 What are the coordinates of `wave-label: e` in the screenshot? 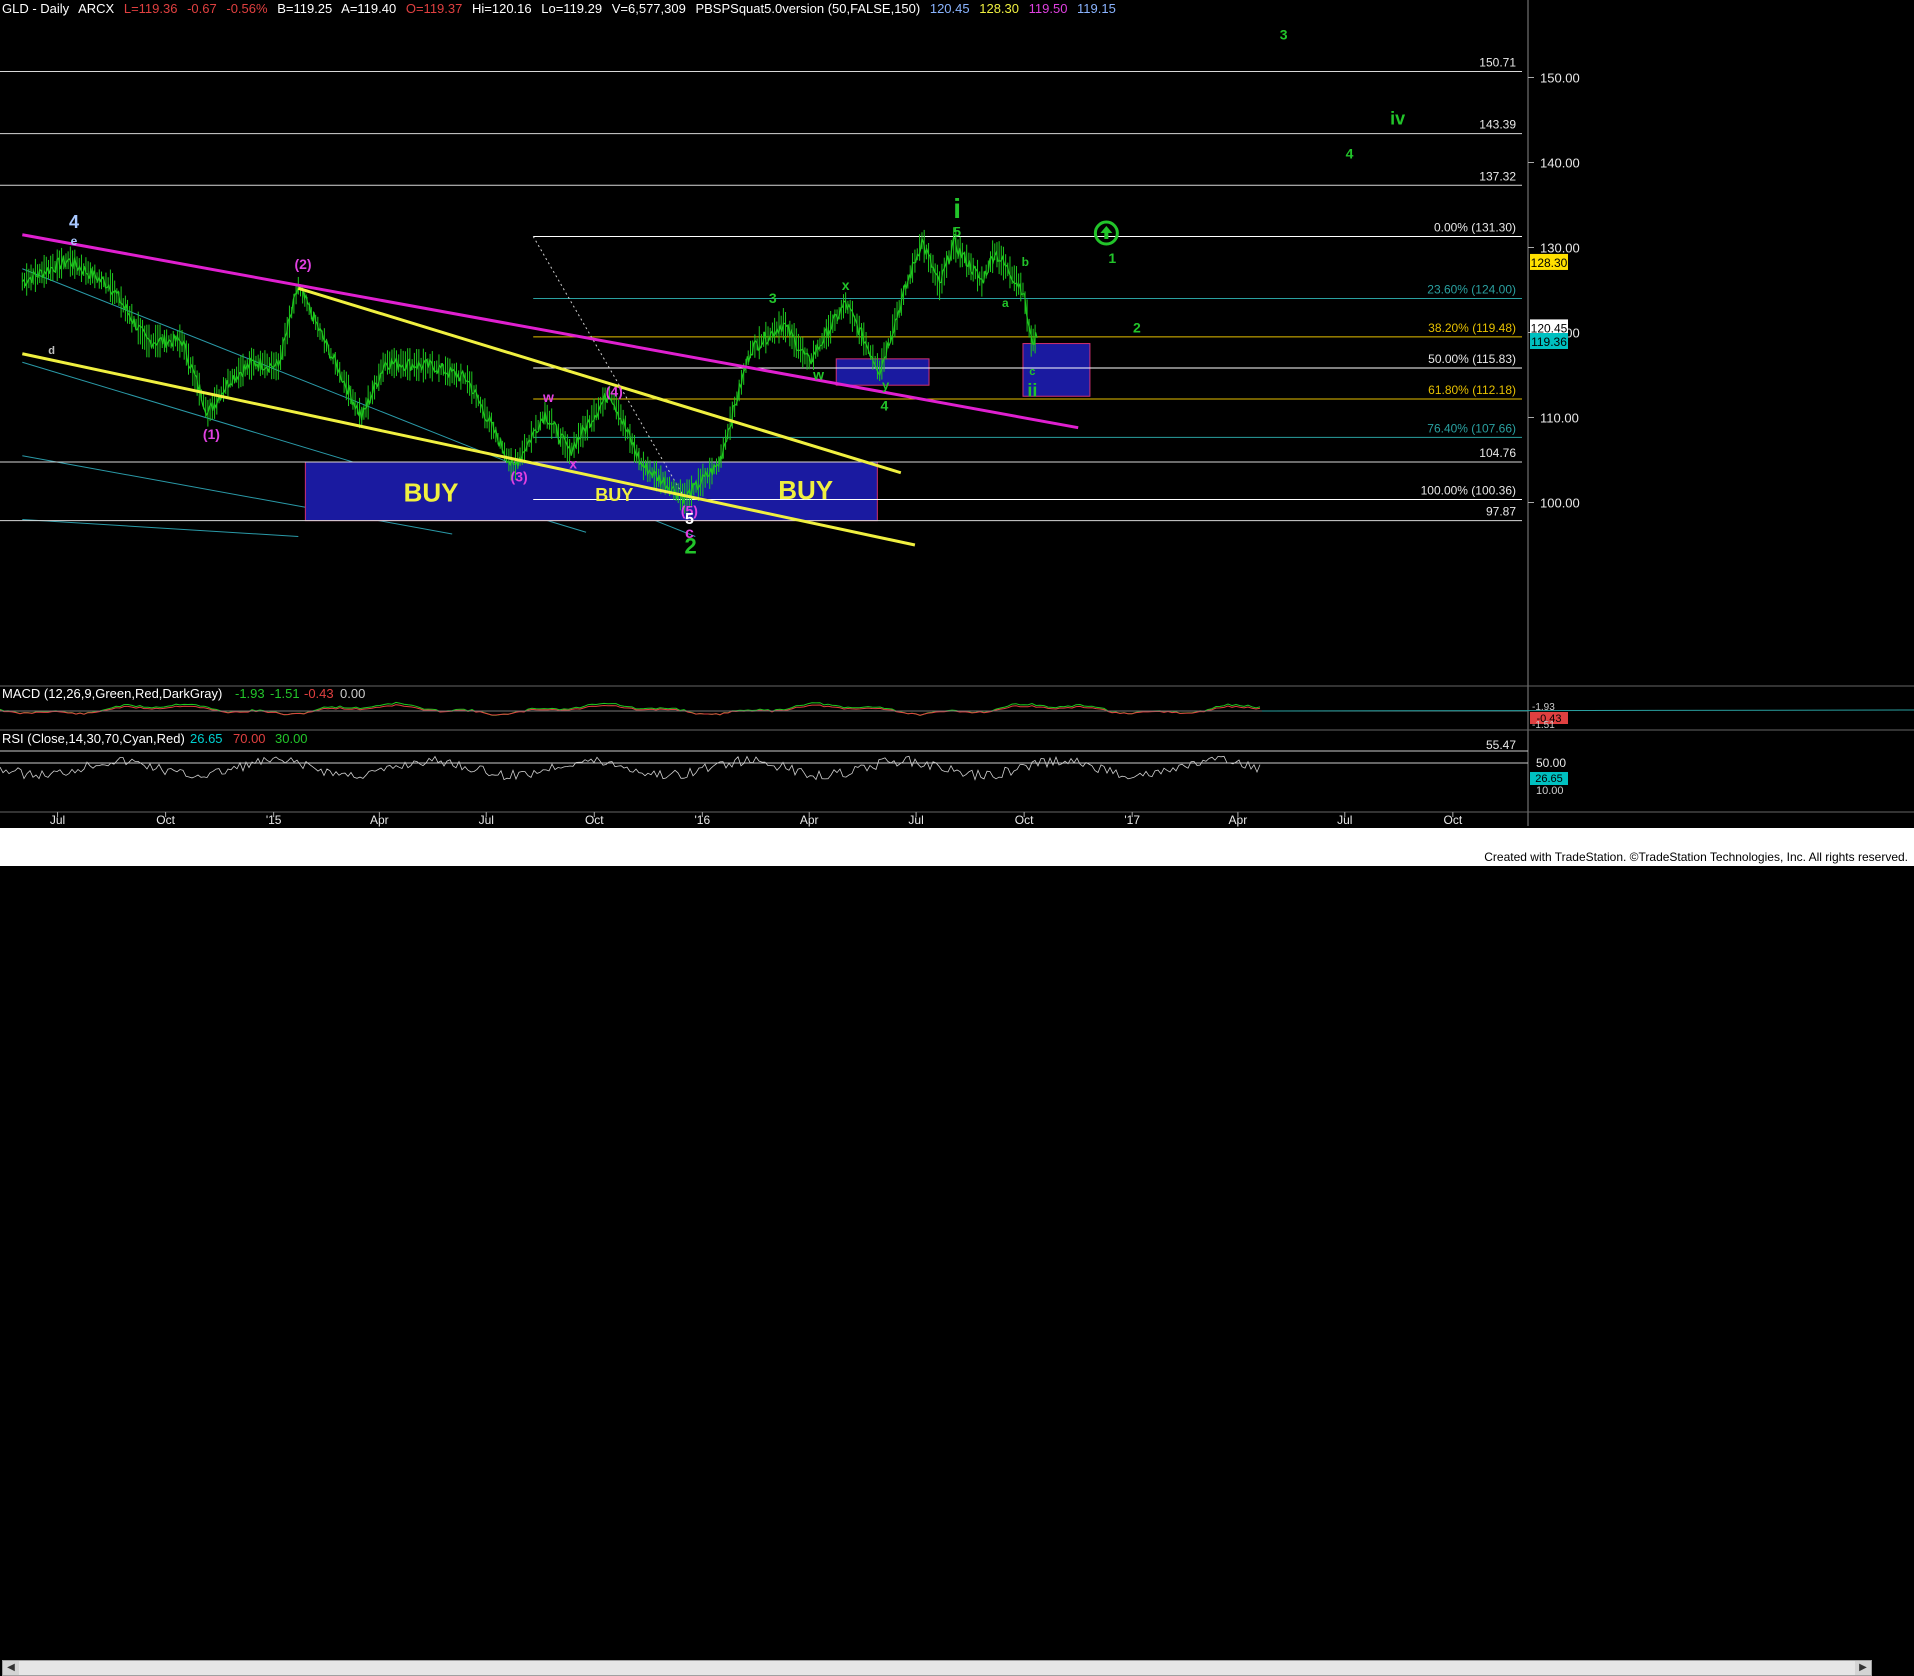 It's located at (74, 241).